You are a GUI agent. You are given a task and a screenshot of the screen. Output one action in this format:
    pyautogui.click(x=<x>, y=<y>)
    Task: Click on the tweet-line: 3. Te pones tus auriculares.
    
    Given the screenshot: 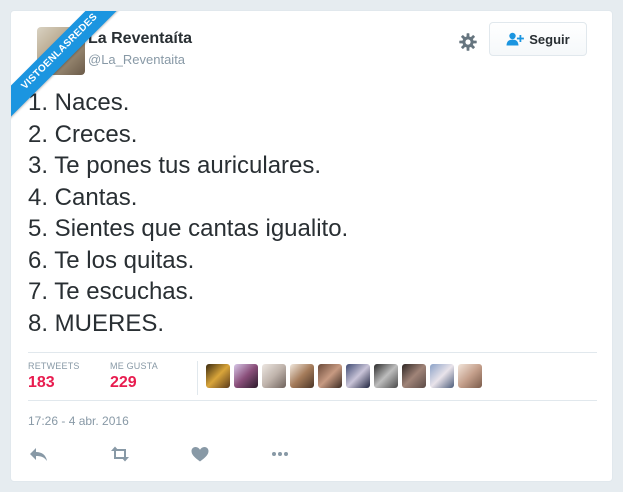 What is the action you would take?
    pyautogui.click(x=175, y=165)
    